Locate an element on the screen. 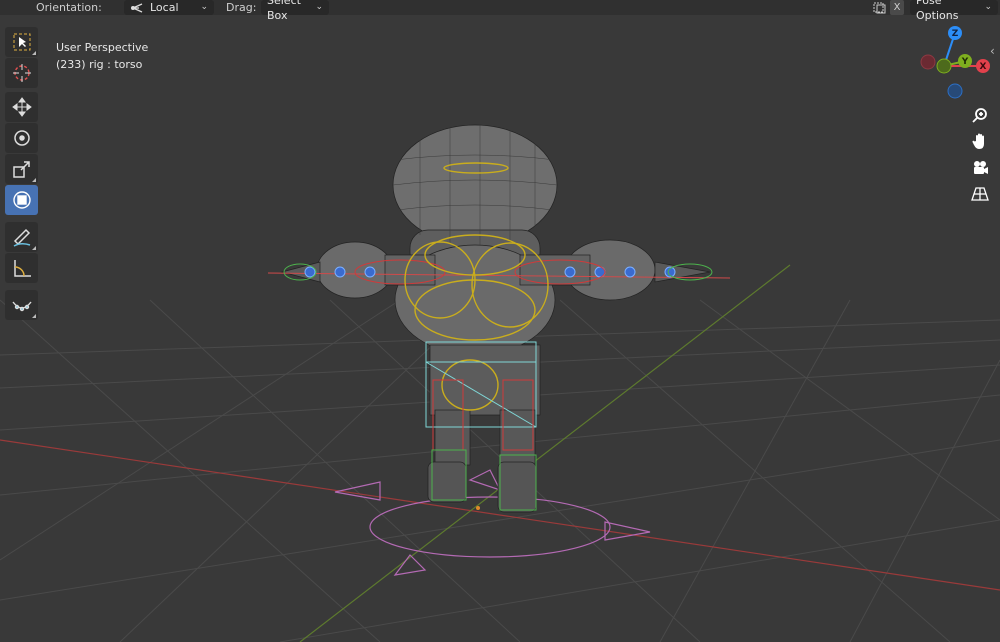 Image resolution: width=1000 pixels, height=642 pixels. cursor-icon is located at coordinates (21, 73).